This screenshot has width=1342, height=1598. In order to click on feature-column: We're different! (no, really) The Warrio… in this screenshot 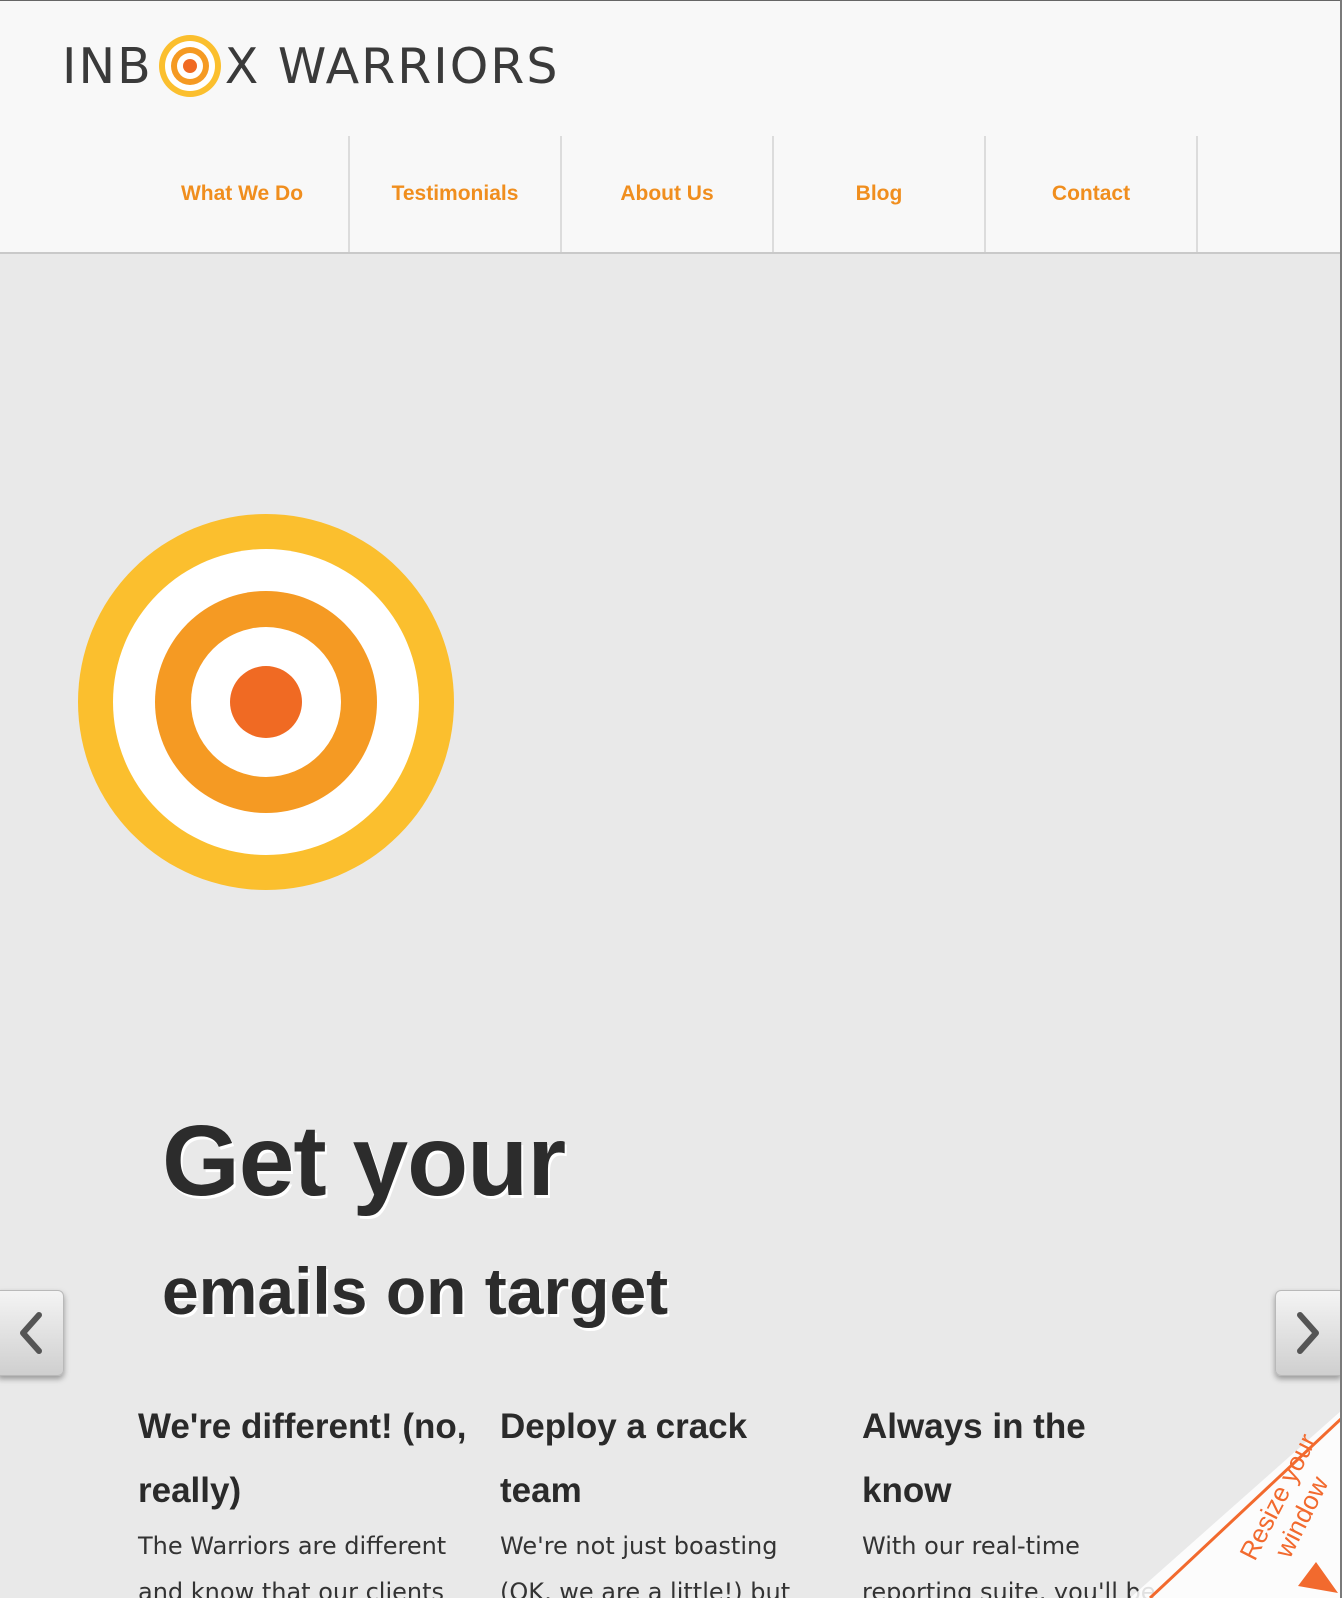, I will do `click(308, 1496)`.